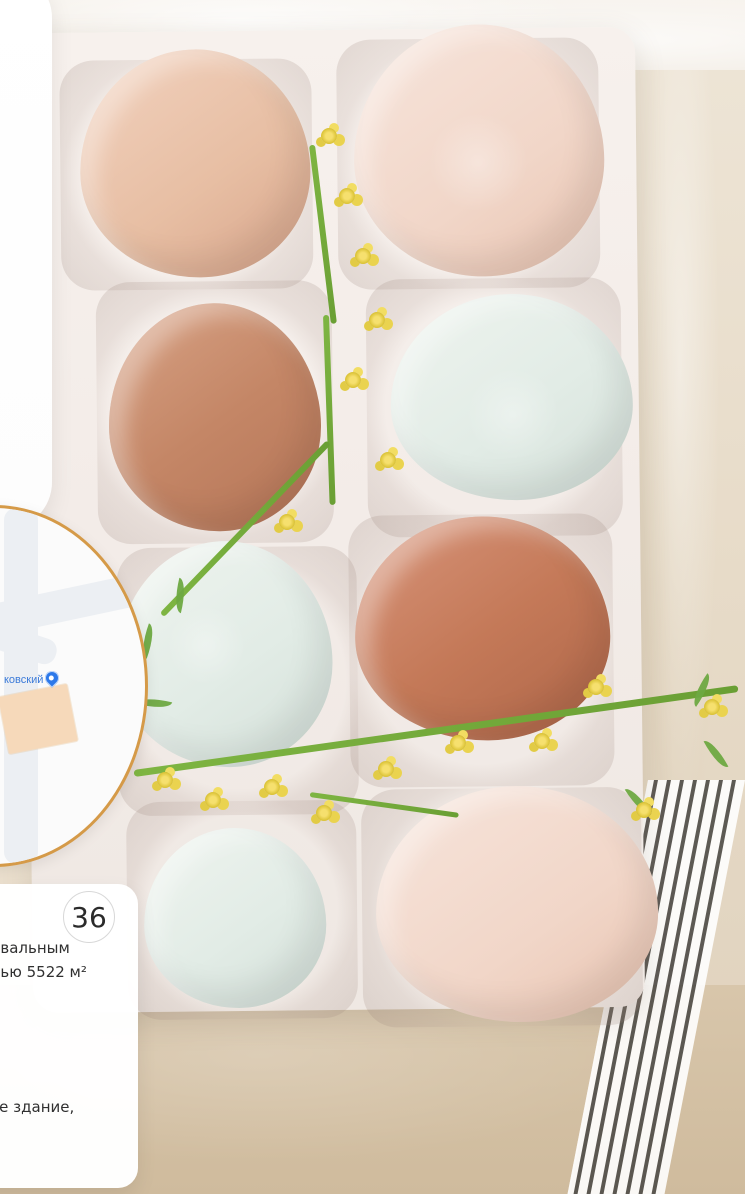 The height and width of the screenshot is (1194, 745). Describe the element at coordinates (37, 1107) in the screenshot. I see `info-line-3: ое здание,` at that location.